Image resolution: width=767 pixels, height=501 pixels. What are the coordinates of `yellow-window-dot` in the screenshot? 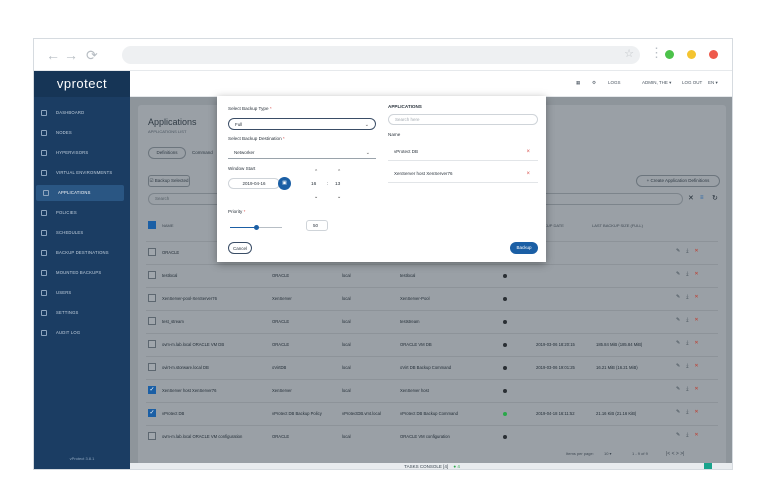 It's located at (691, 54).